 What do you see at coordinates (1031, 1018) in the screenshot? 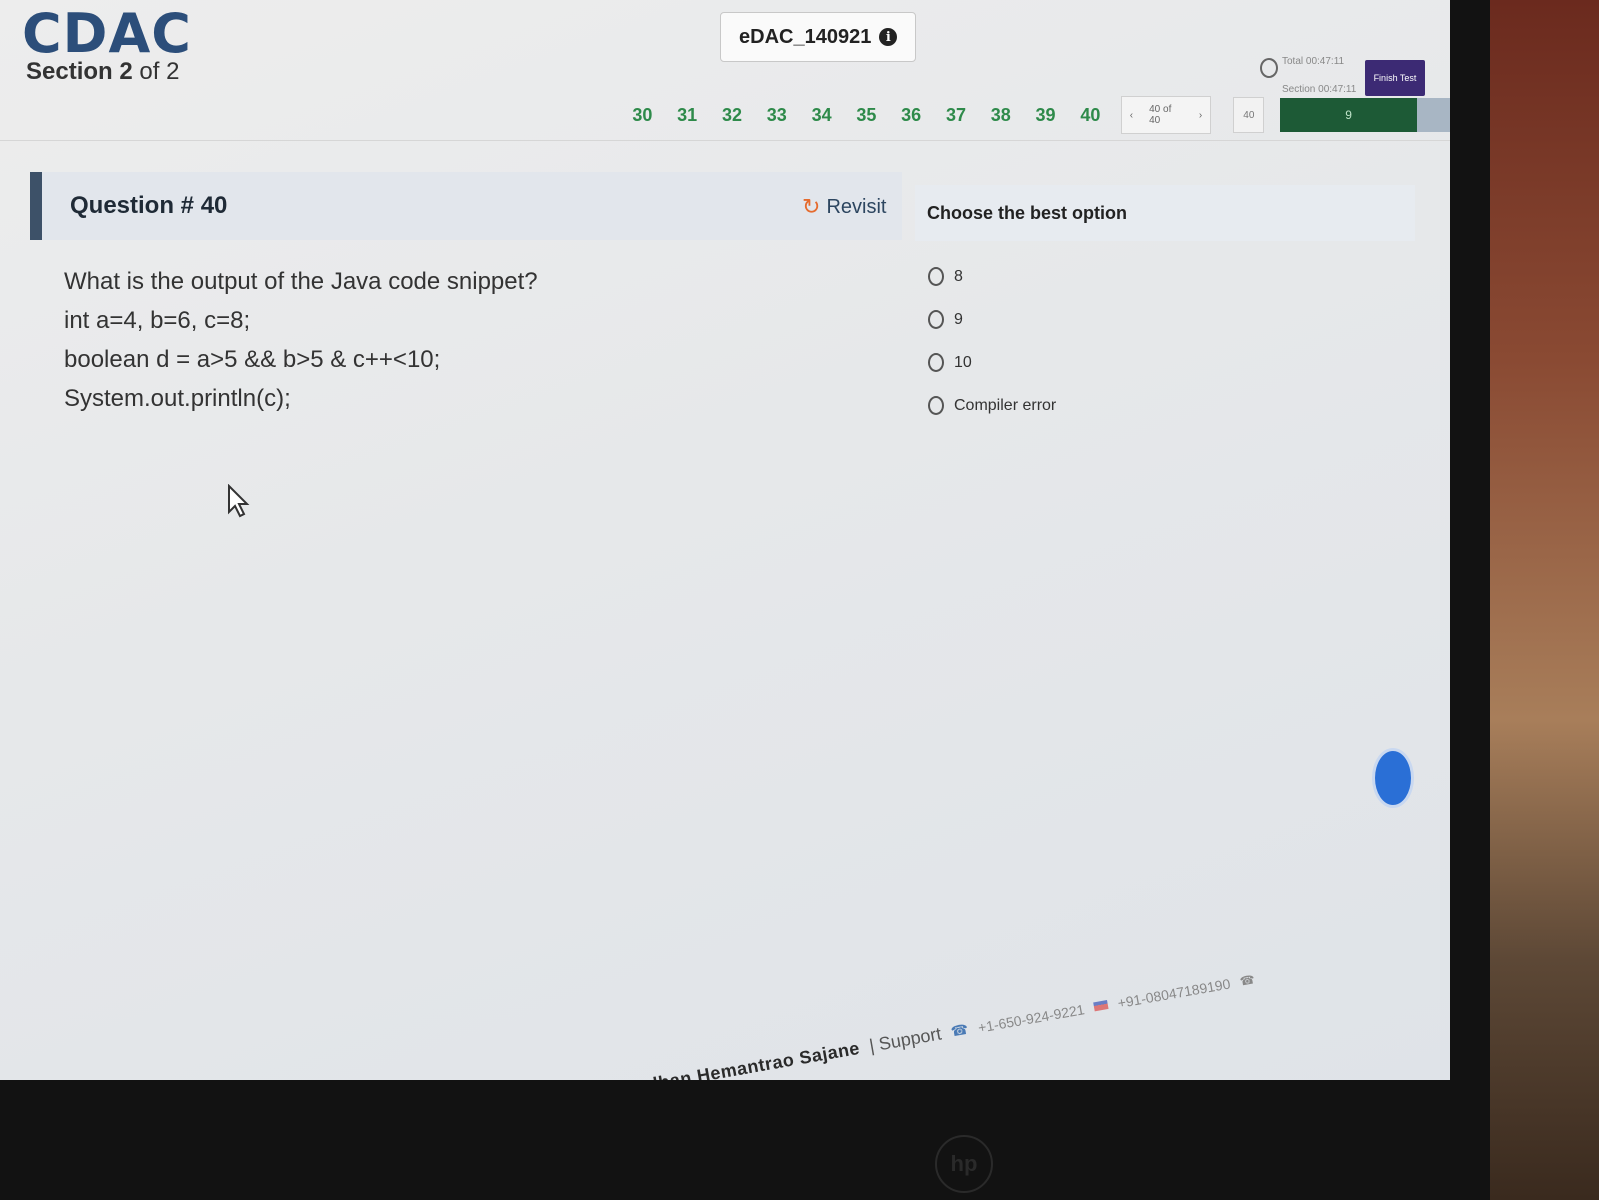
I see `support-phone-primary: +1-650-924-9221` at bounding box center [1031, 1018].